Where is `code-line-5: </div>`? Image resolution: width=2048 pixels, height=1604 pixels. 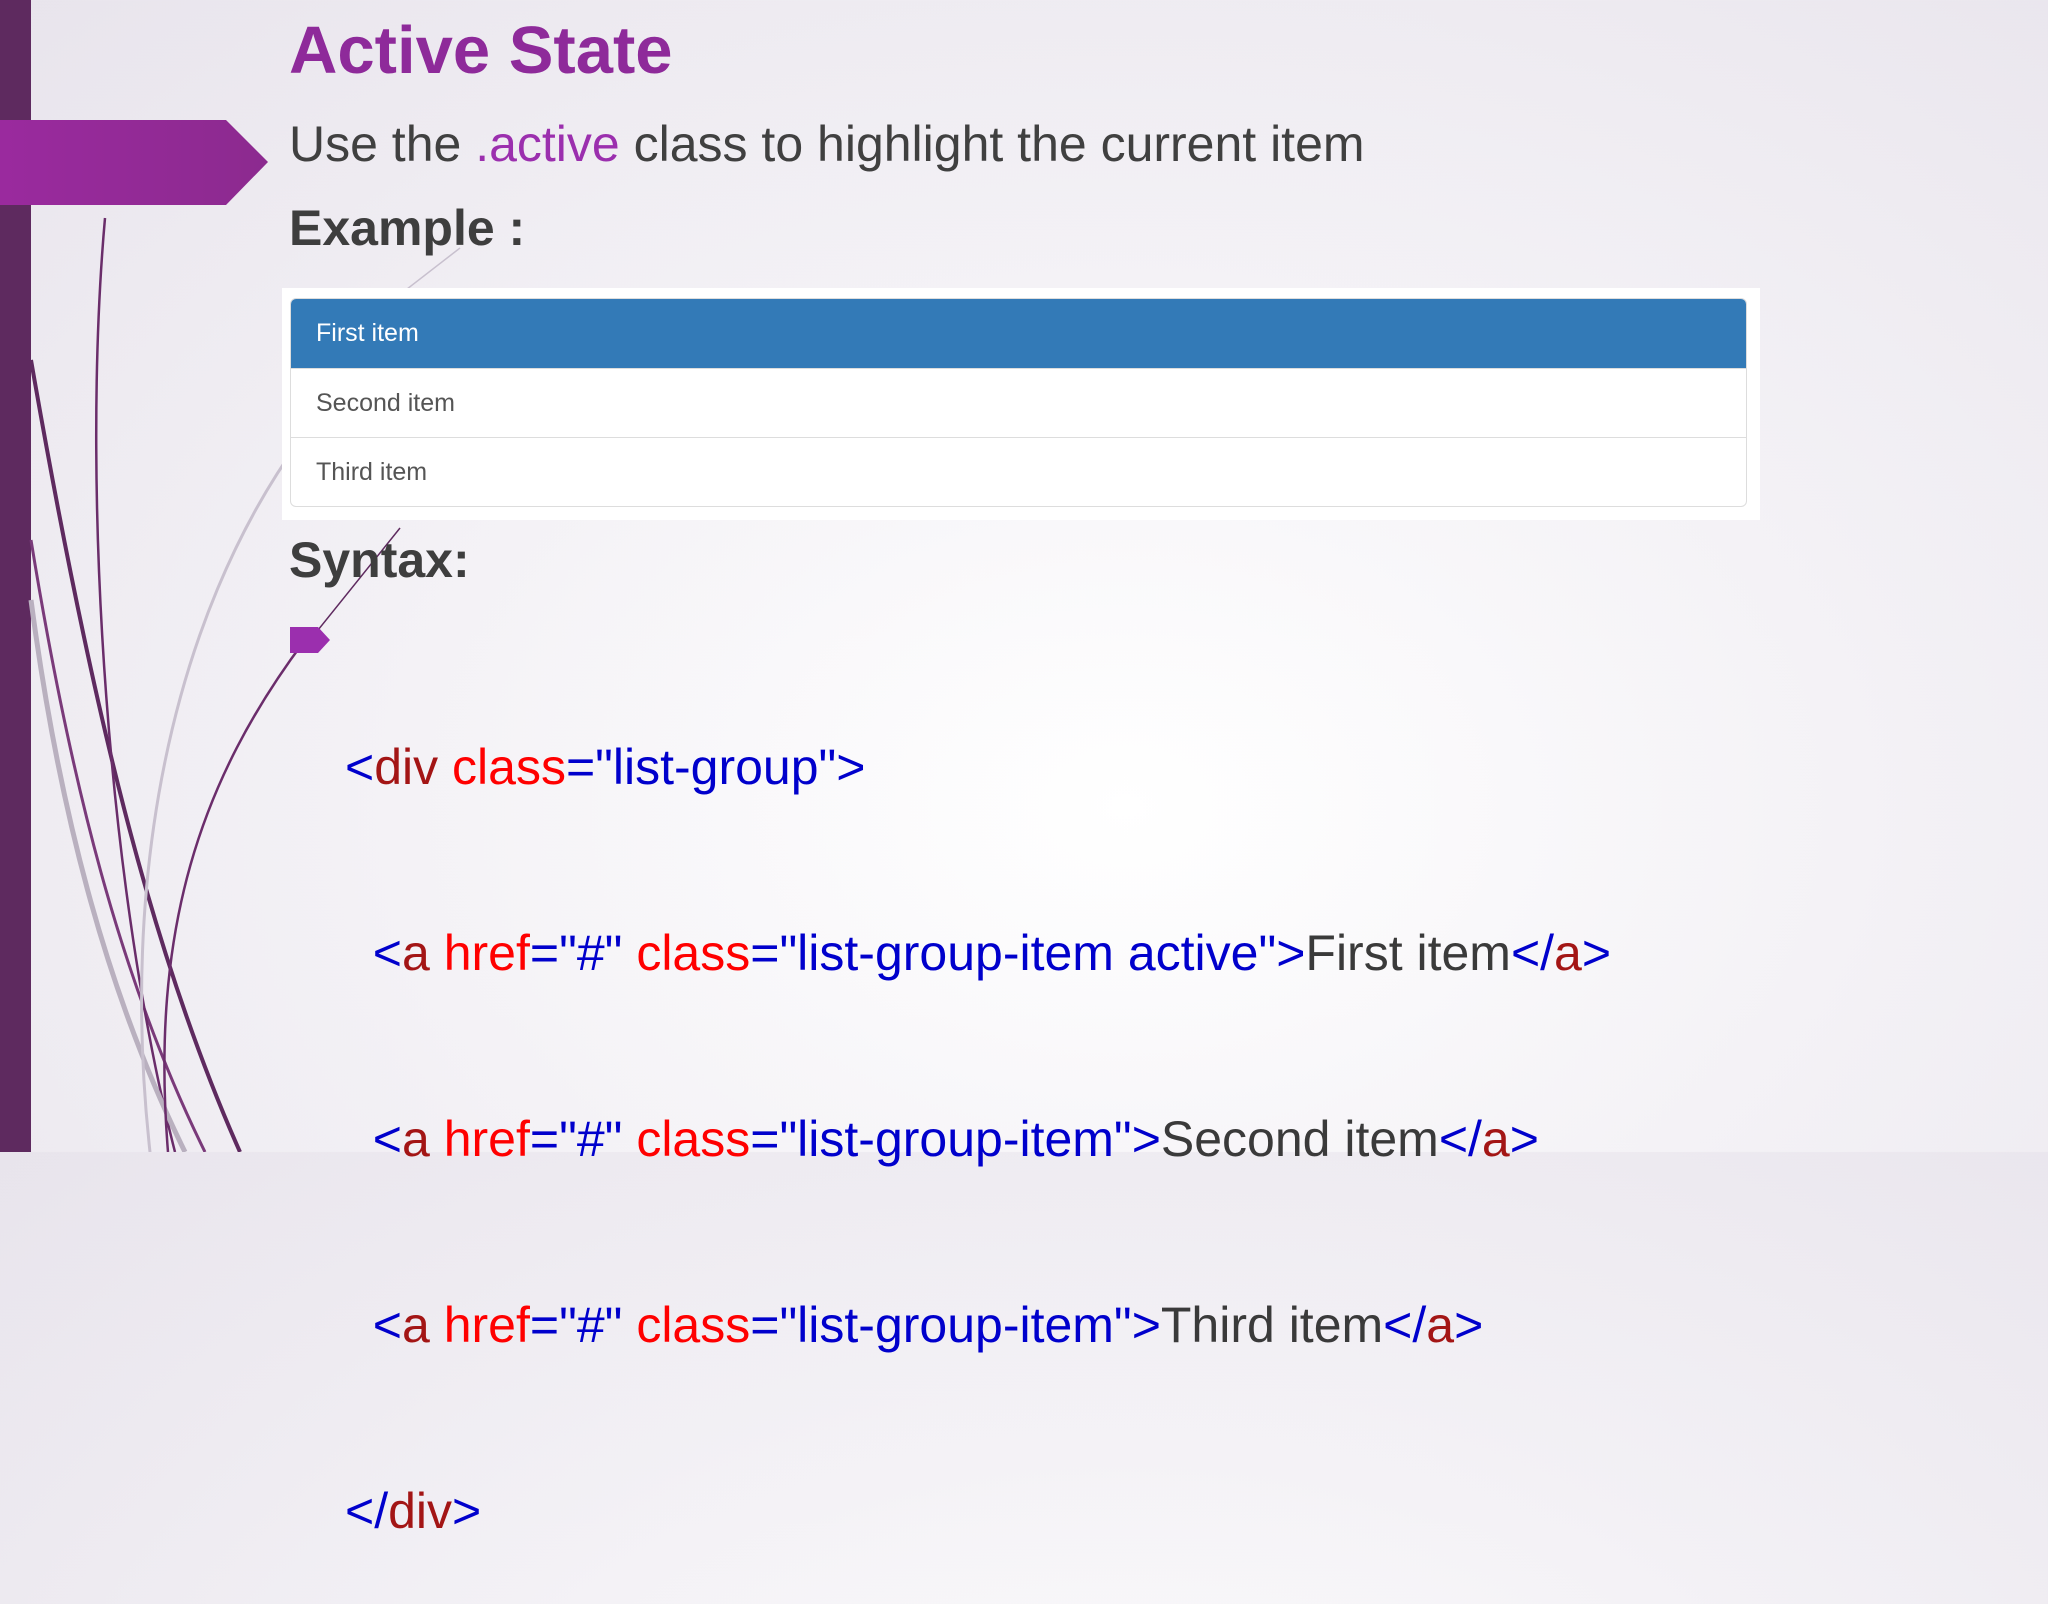 code-line-5: </div> is located at coordinates (413, 1511).